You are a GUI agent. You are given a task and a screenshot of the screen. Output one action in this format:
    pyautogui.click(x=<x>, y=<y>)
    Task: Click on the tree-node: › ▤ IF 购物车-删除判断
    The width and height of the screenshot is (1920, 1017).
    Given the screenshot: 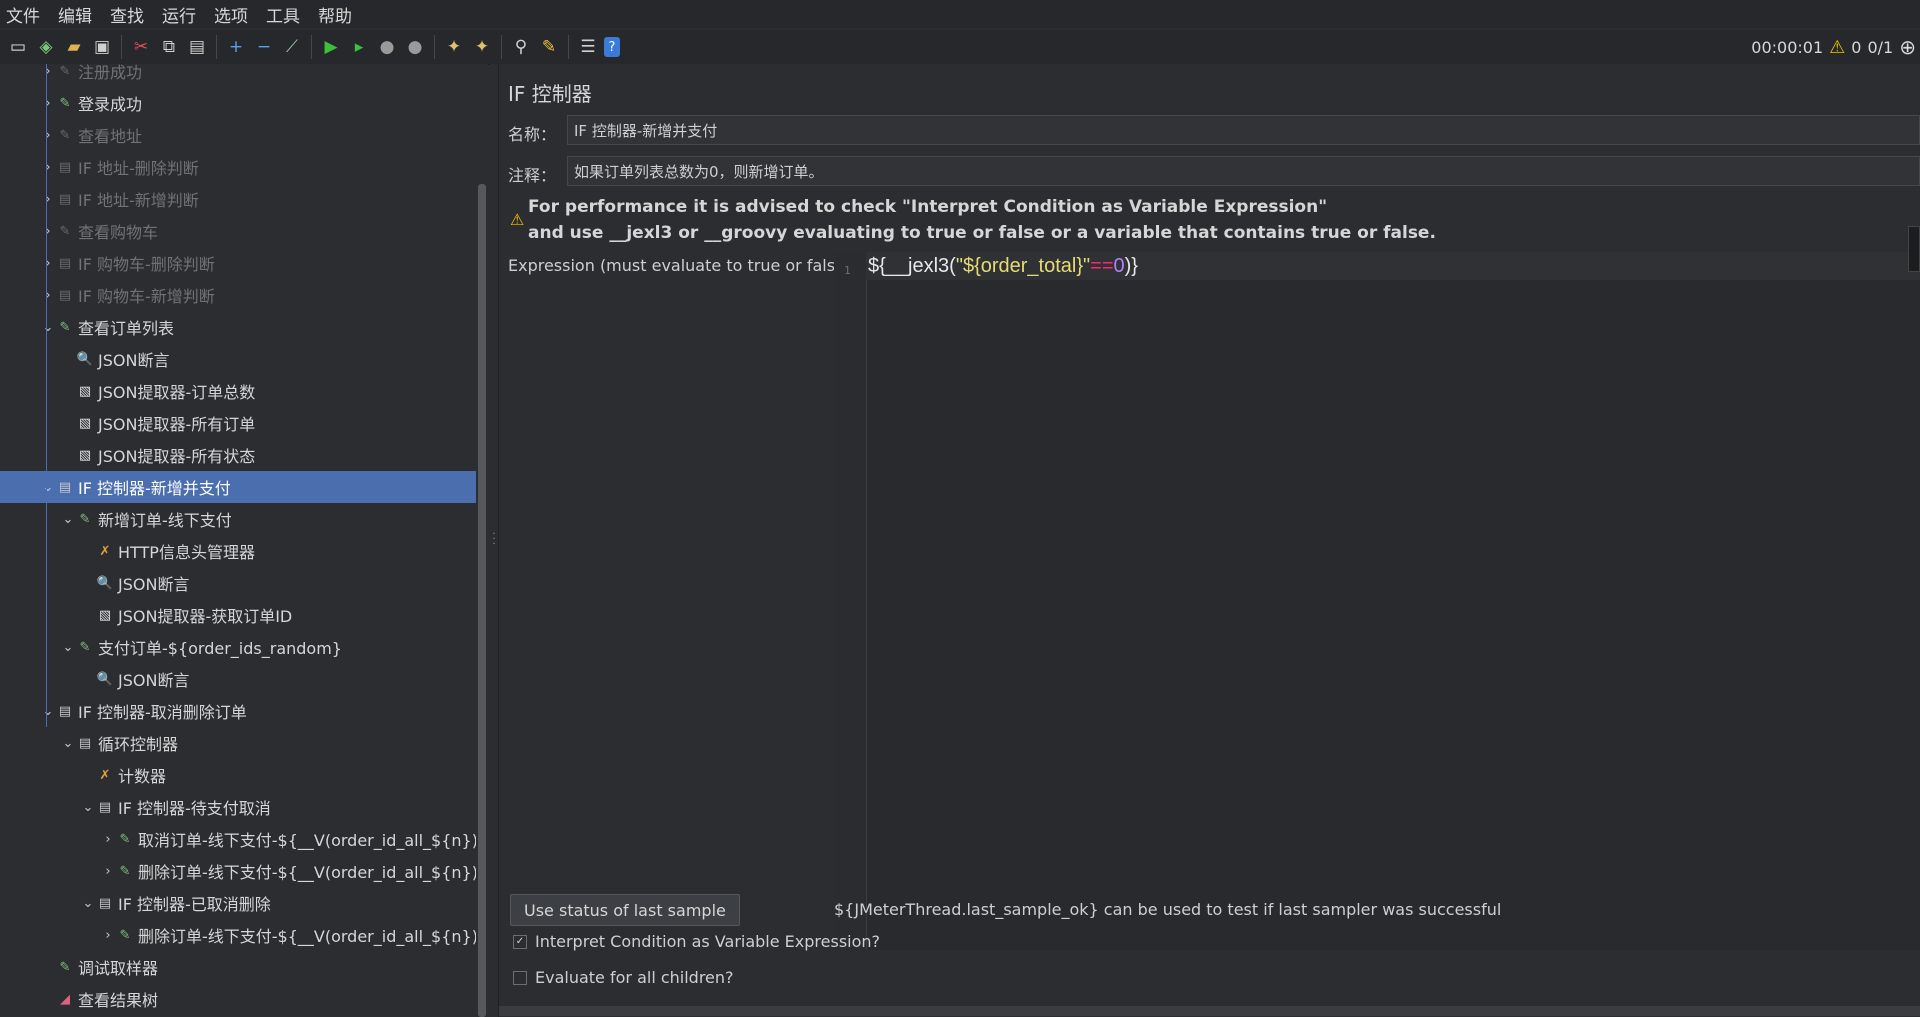 What is the action you would take?
    pyautogui.click(x=107, y=263)
    